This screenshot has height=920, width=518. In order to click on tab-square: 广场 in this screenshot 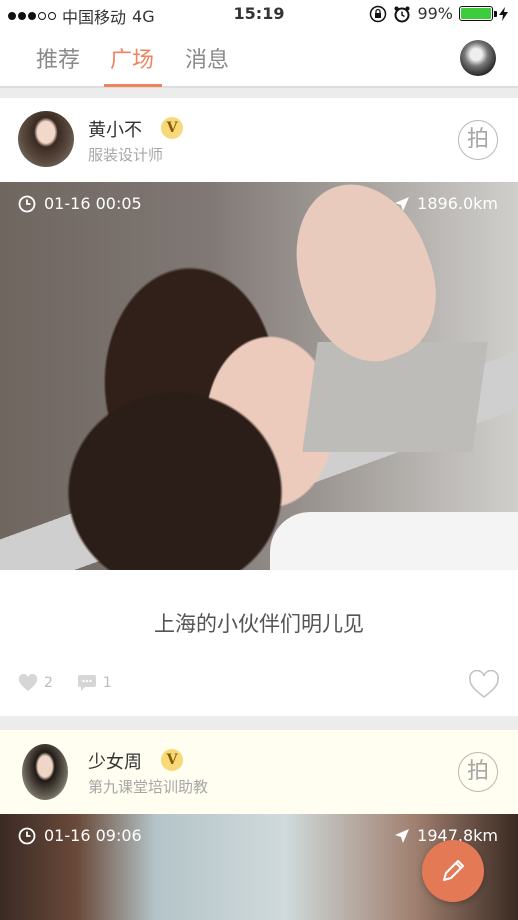, I will do `click(132, 58)`.